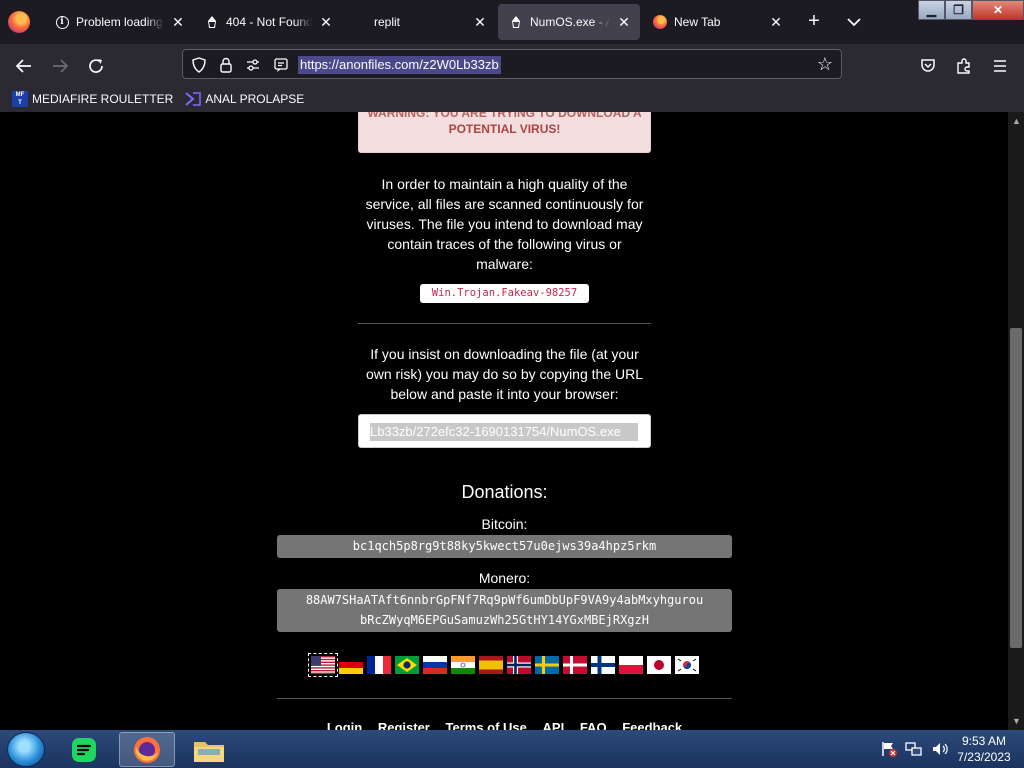  Describe the element at coordinates (984, 749) in the screenshot. I see `taskbar-clock: 9:53 AM 7/23/2023` at that location.